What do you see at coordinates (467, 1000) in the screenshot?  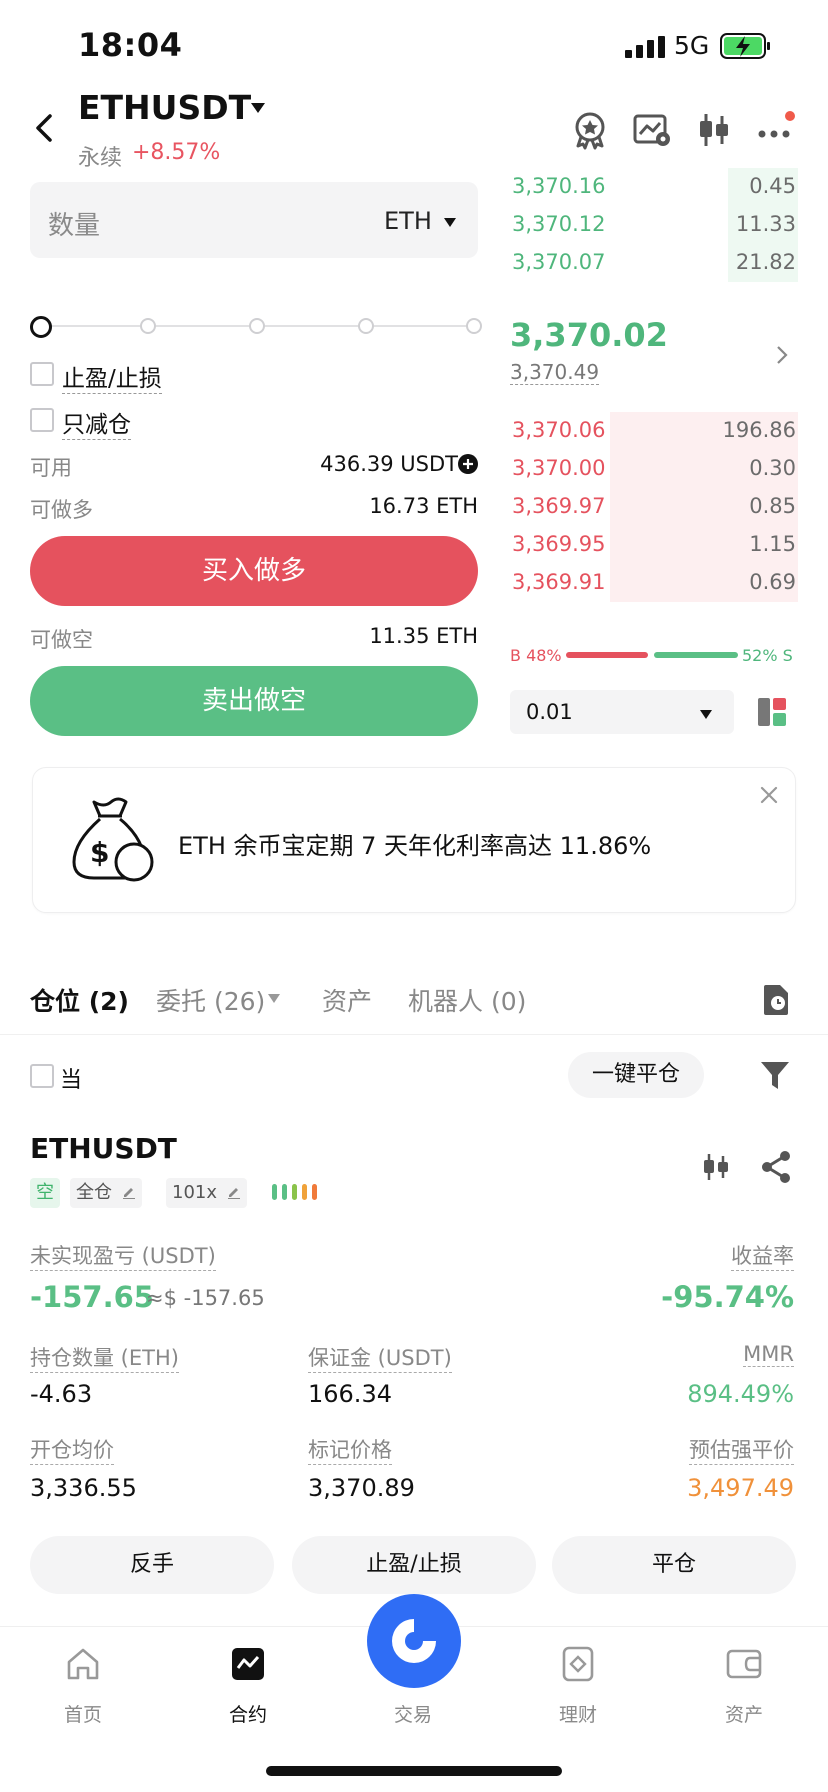 I see `tab-bots: 机器人 (0)` at bounding box center [467, 1000].